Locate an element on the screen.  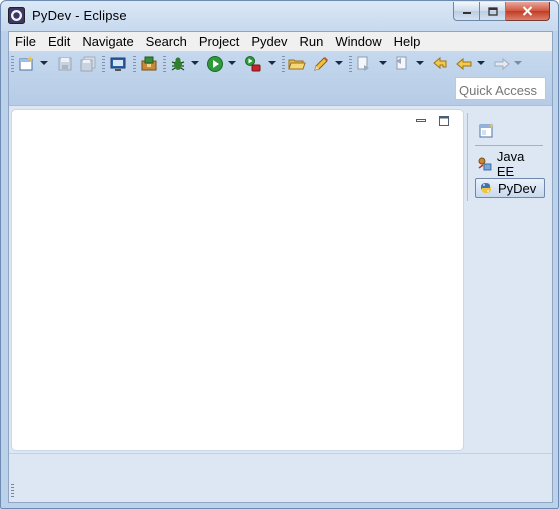
quick-access-input is located at coordinates (500, 88).